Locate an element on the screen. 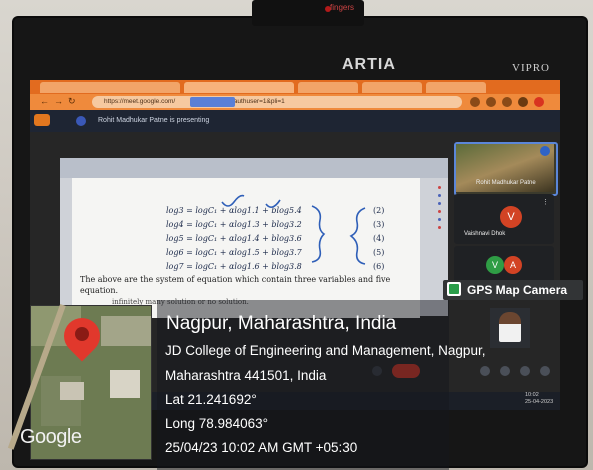  datetime: 25/04/23 10:02 AM GMT +05:30 is located at coordinates (261, 447).